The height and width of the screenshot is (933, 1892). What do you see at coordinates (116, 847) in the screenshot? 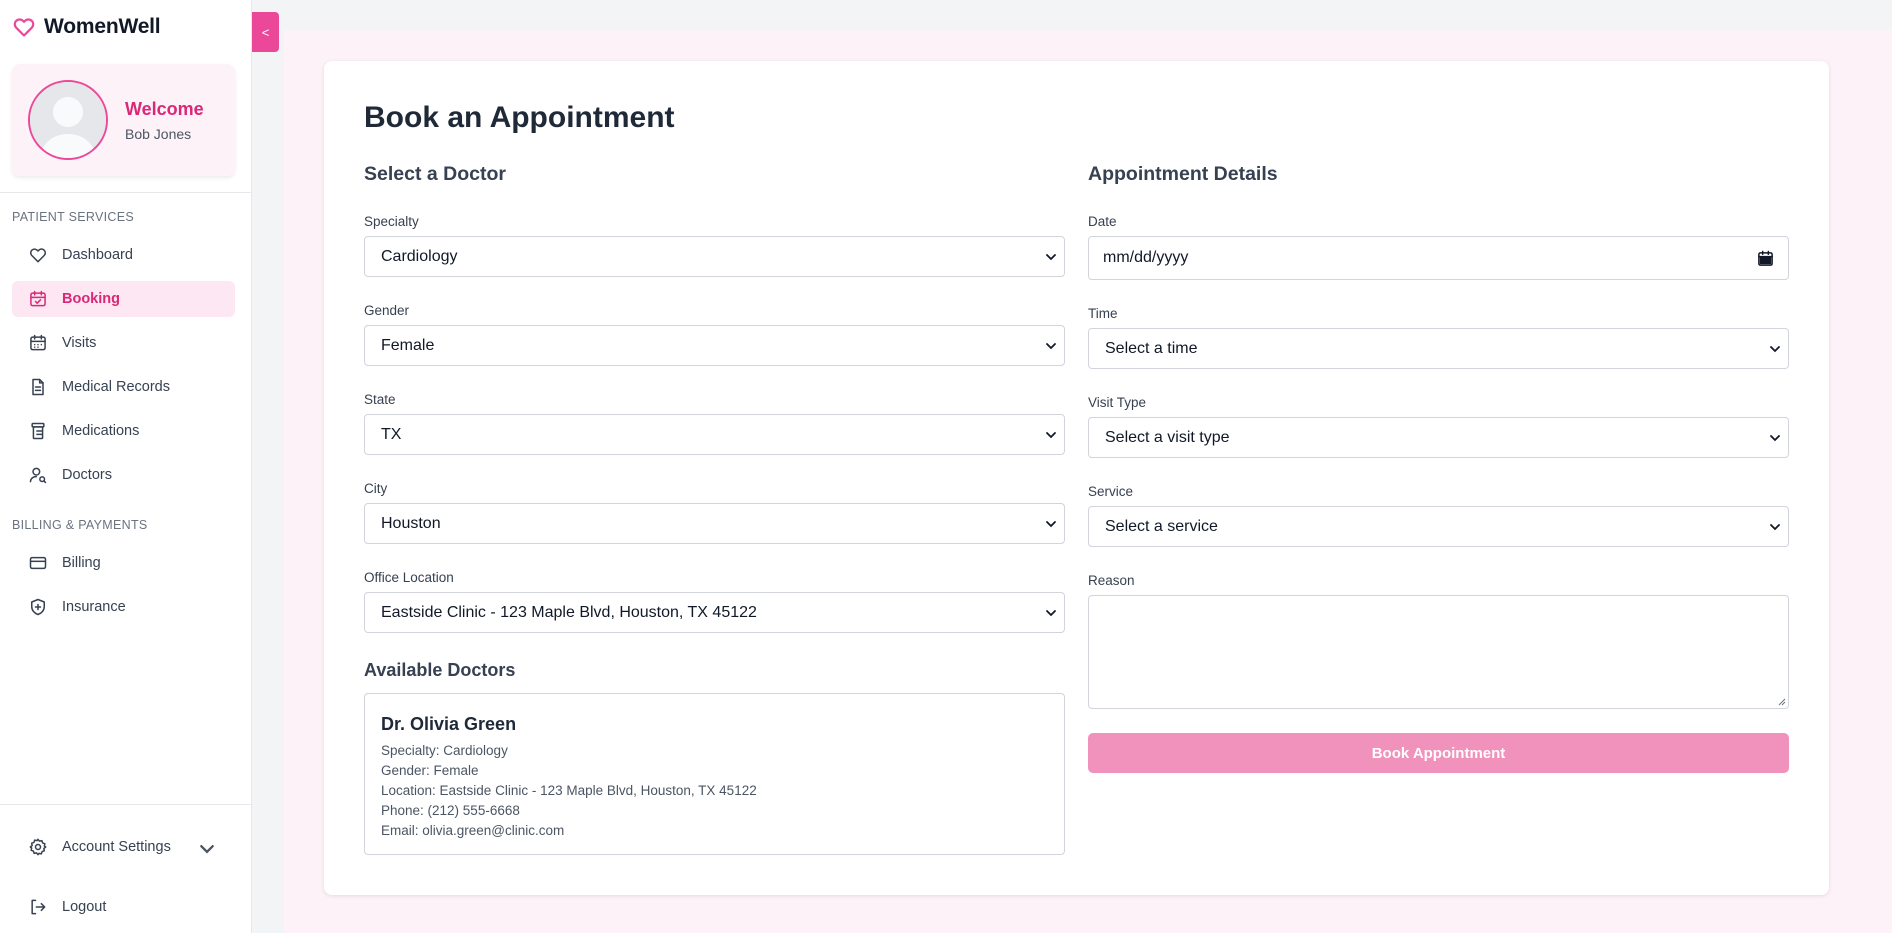
I see `account-settings-label: Account Settings` at bounding box center [116, 847].